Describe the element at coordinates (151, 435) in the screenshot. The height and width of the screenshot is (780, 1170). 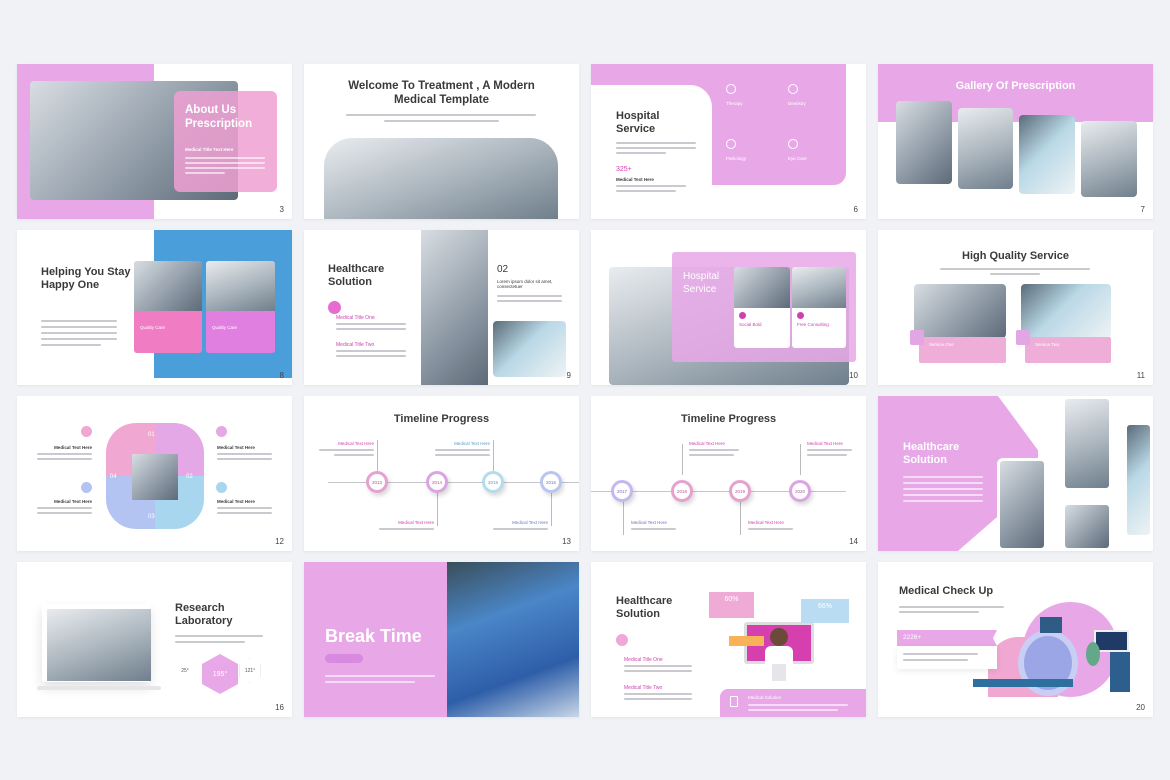
I see `step-label: 01` at that location.